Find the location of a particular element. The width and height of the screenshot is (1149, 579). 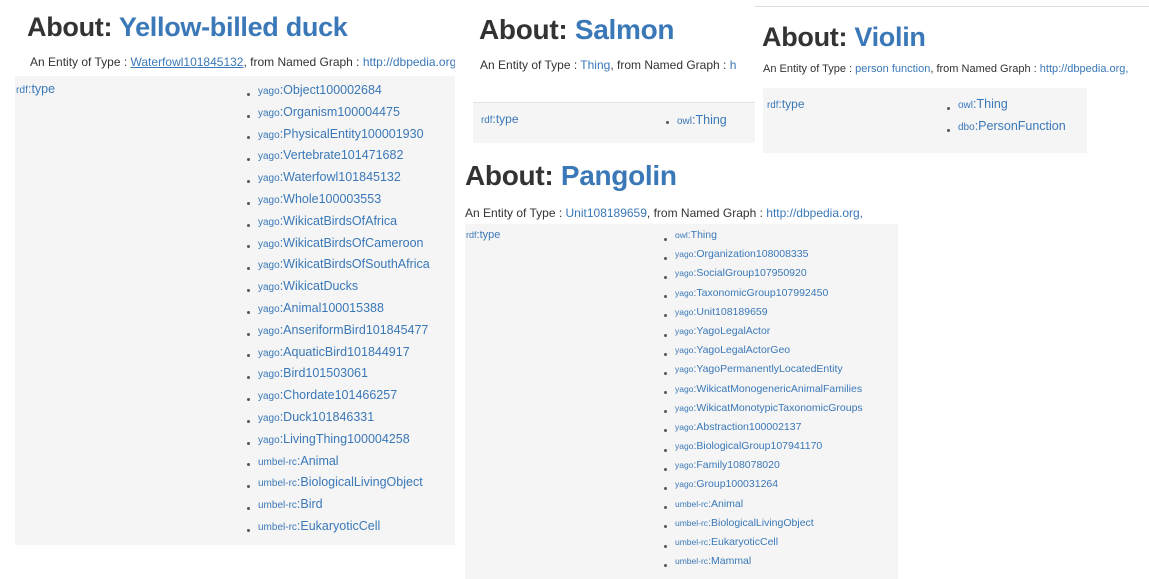

type-value-link: yago:YagoPermanentlyLocatedEntity is located at coordinates (763, 371).